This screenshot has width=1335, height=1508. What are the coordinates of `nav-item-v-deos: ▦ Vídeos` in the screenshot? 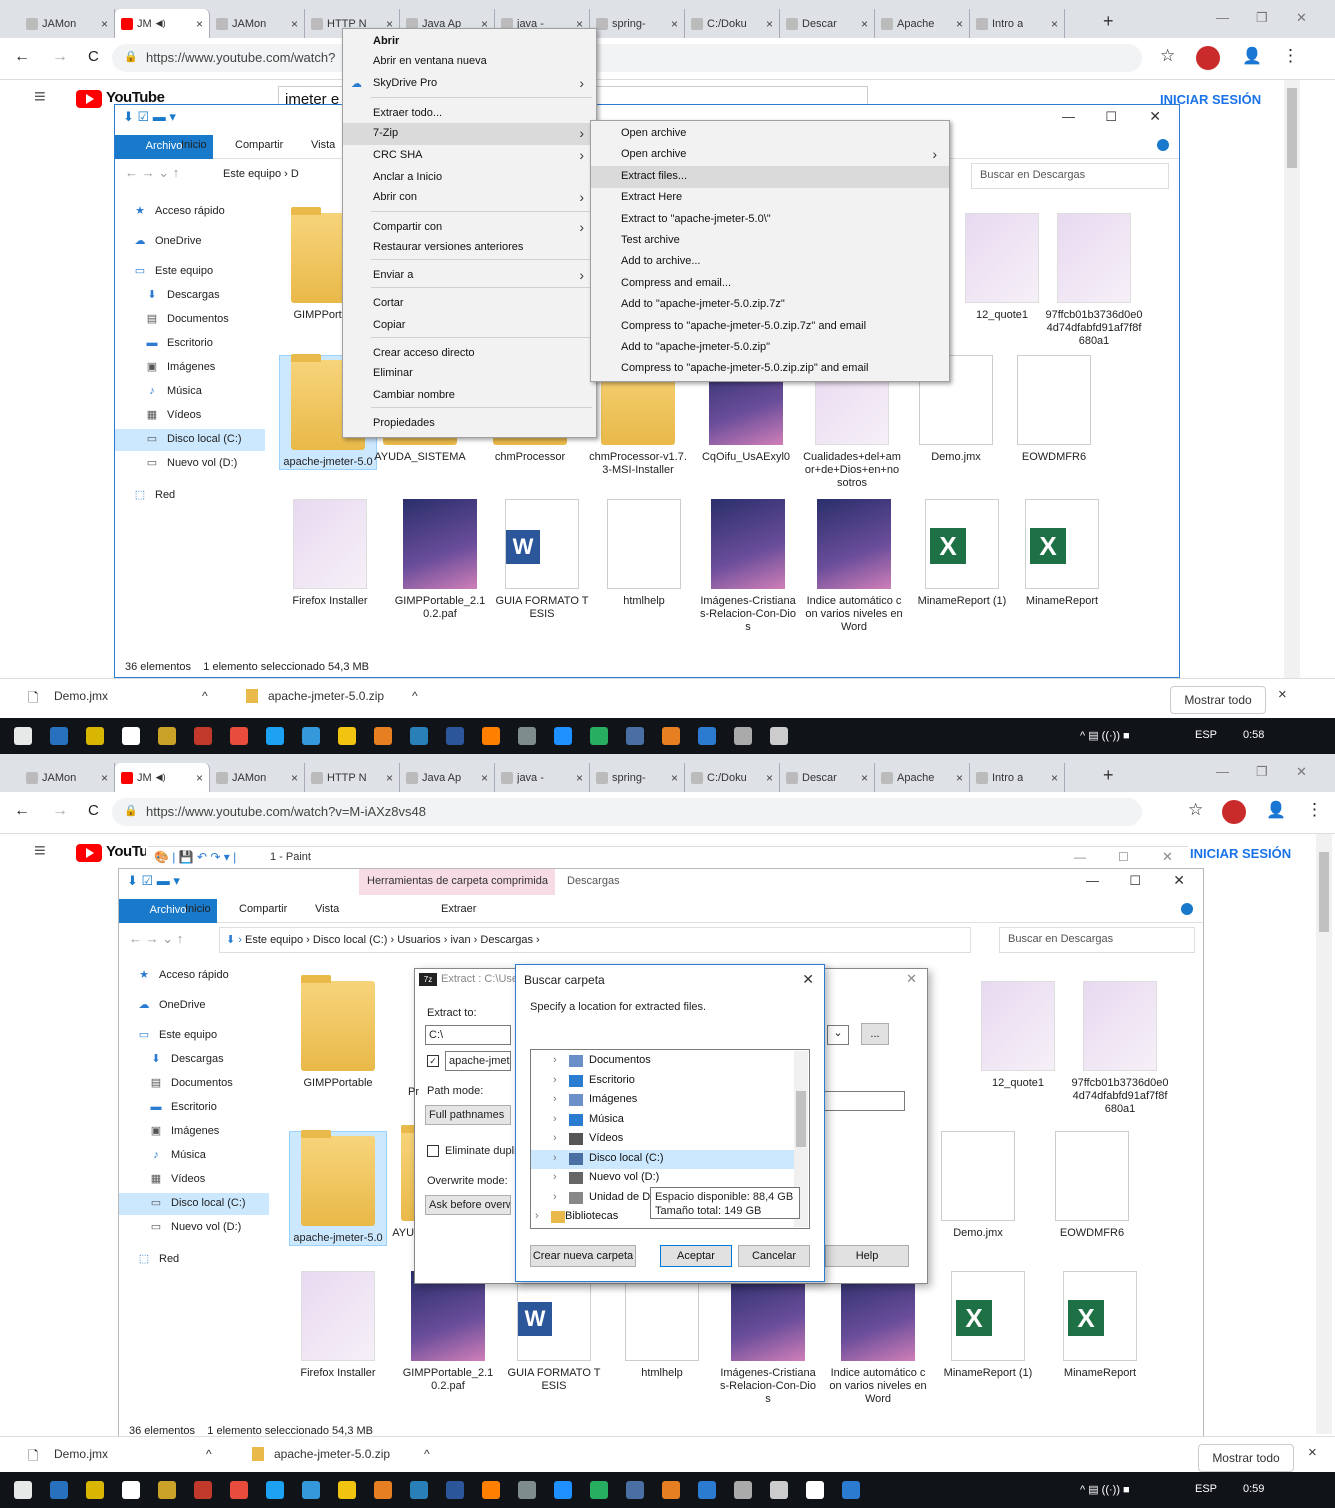 It's located at (190, 416).